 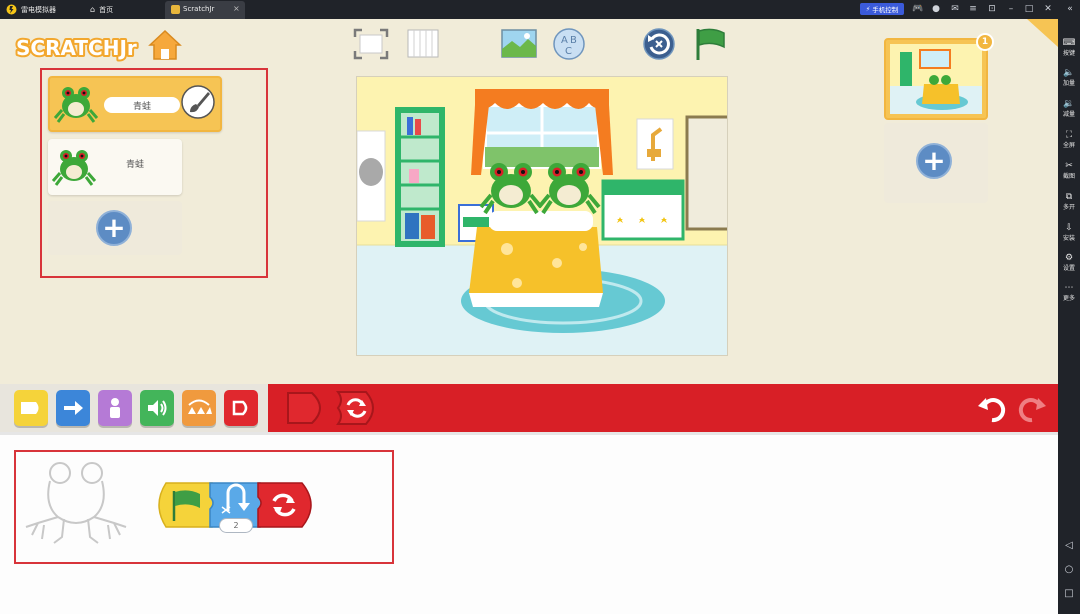 I want to click on sidebar-install-button: ⇩ 安装, so click(x=1069, y=232).